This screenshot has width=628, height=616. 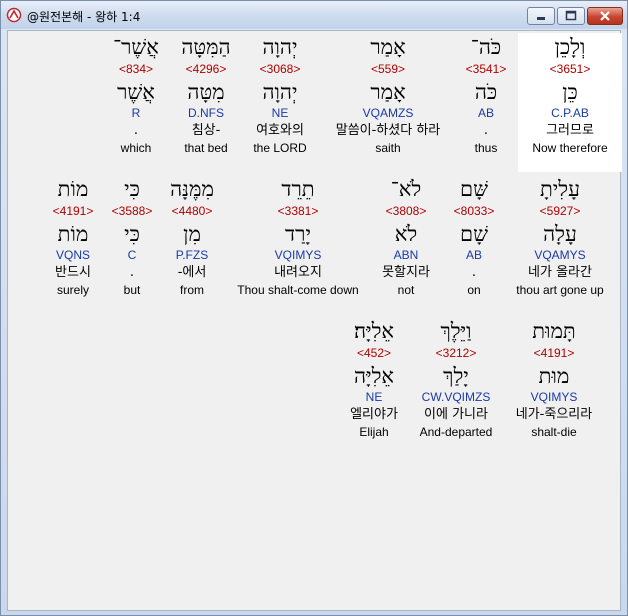 What do you see at coordinates (73, 189) in the screenshot?
I see `hebrew-word: מוֹת` at bounding box center [73, 189].